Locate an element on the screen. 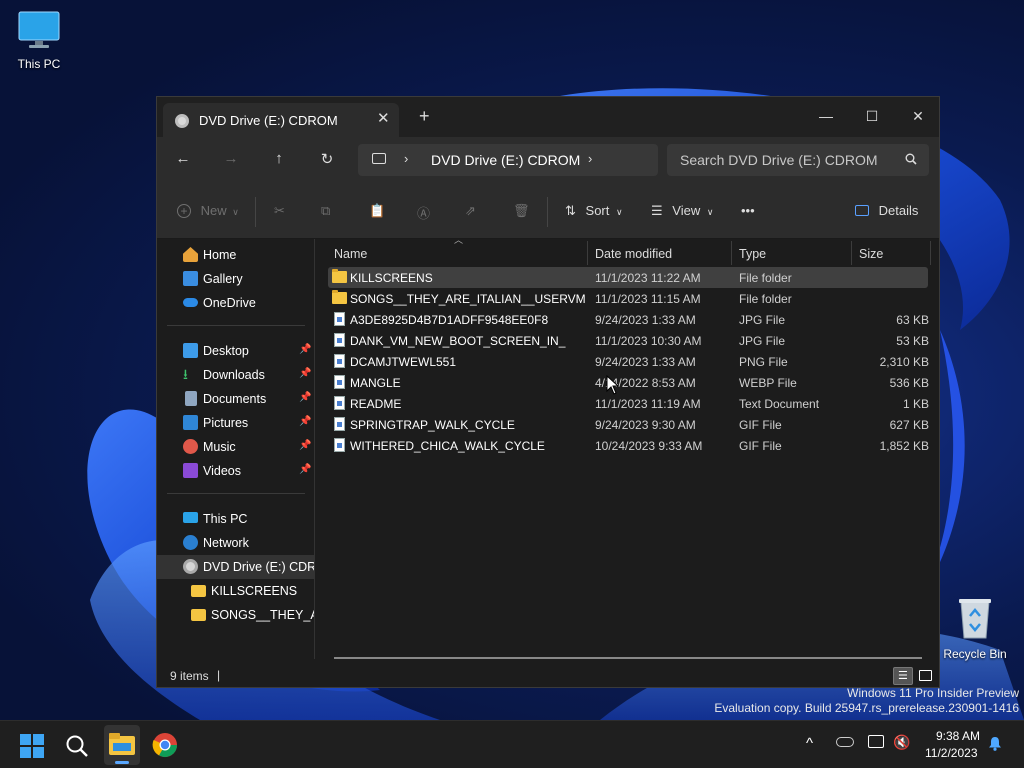 The image size is (1024, 768). search-placeholder: Search DVD Drive (E:) CDROM is located at coordinates (779, 160).